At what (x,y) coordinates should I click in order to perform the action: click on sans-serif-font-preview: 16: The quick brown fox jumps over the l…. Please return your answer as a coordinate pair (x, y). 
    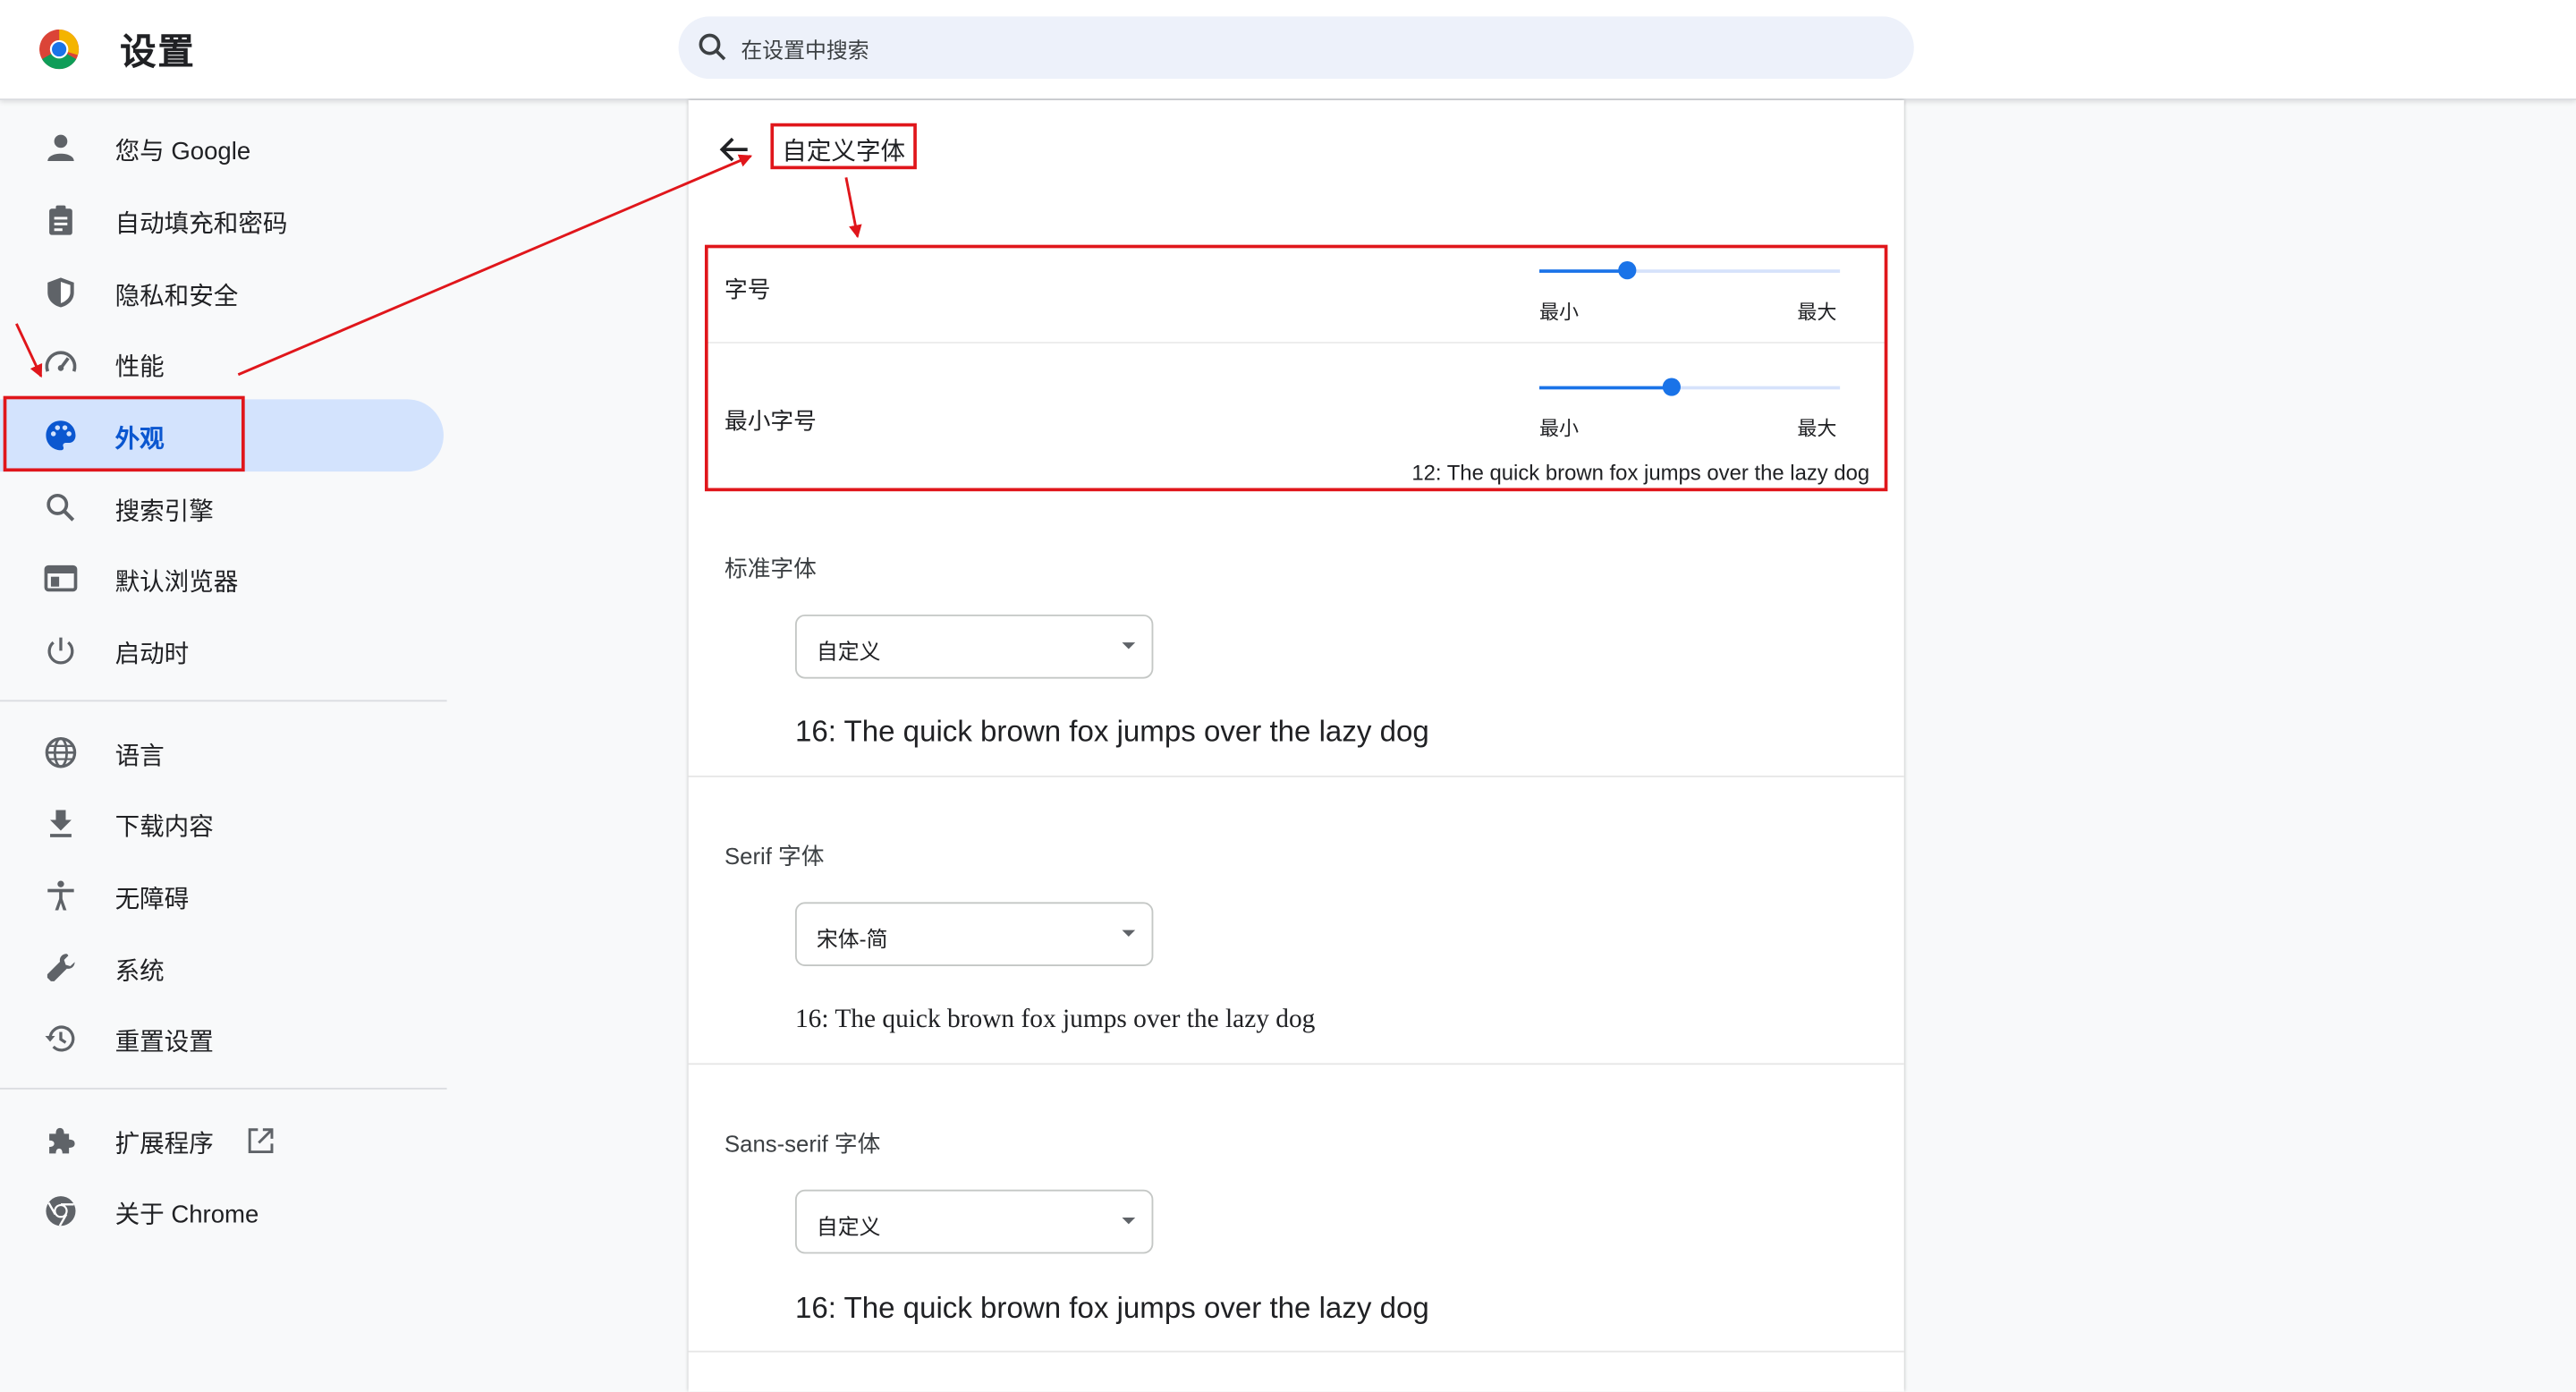
    Looking at the image, I should click on (1111, 1308).